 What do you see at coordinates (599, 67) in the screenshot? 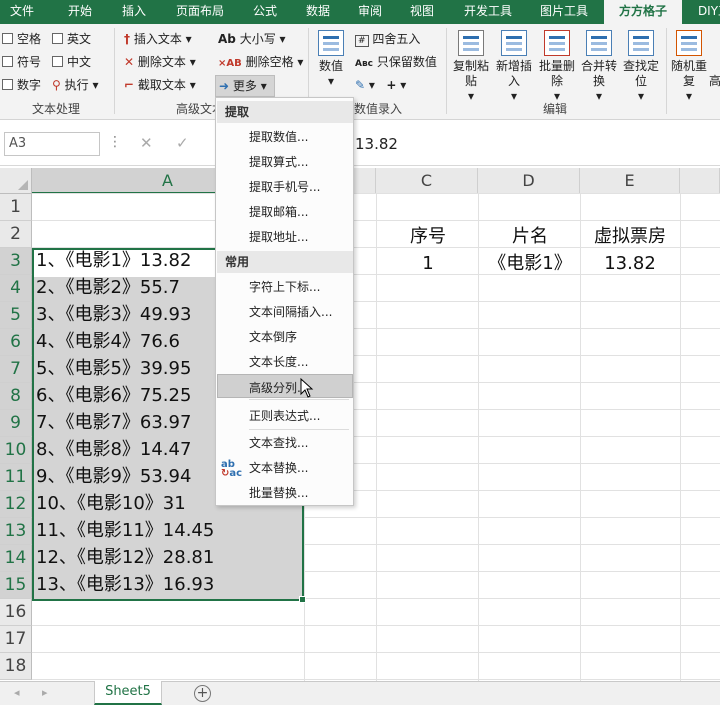
I see `merge-convert-button: 合并转换 ▾` at bounding box center [599, 67].